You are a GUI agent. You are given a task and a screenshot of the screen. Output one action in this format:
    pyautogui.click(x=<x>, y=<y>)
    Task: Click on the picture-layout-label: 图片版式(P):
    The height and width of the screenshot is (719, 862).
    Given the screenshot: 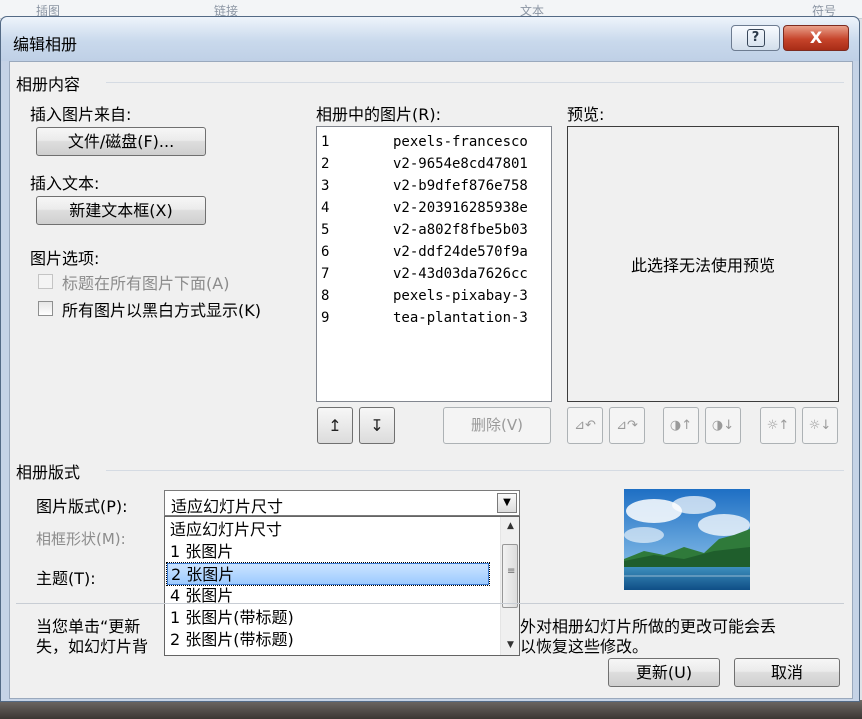 What is the action you would take?
    pyautogui.click(x=82, y=506)
    